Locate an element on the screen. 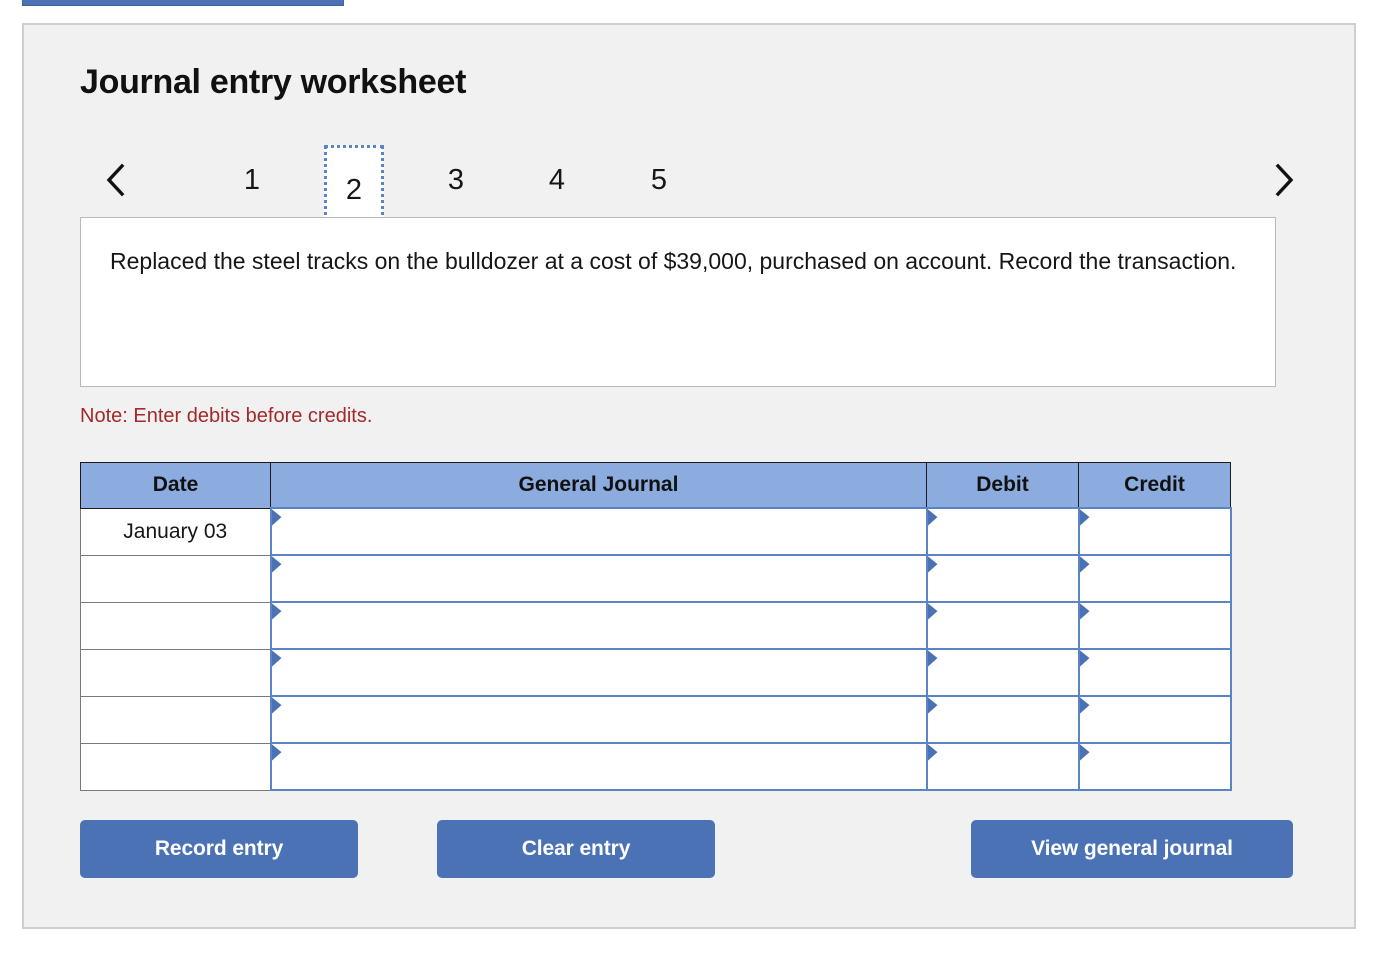  pager-page-5: 5 is located at coordinates (659, 180).